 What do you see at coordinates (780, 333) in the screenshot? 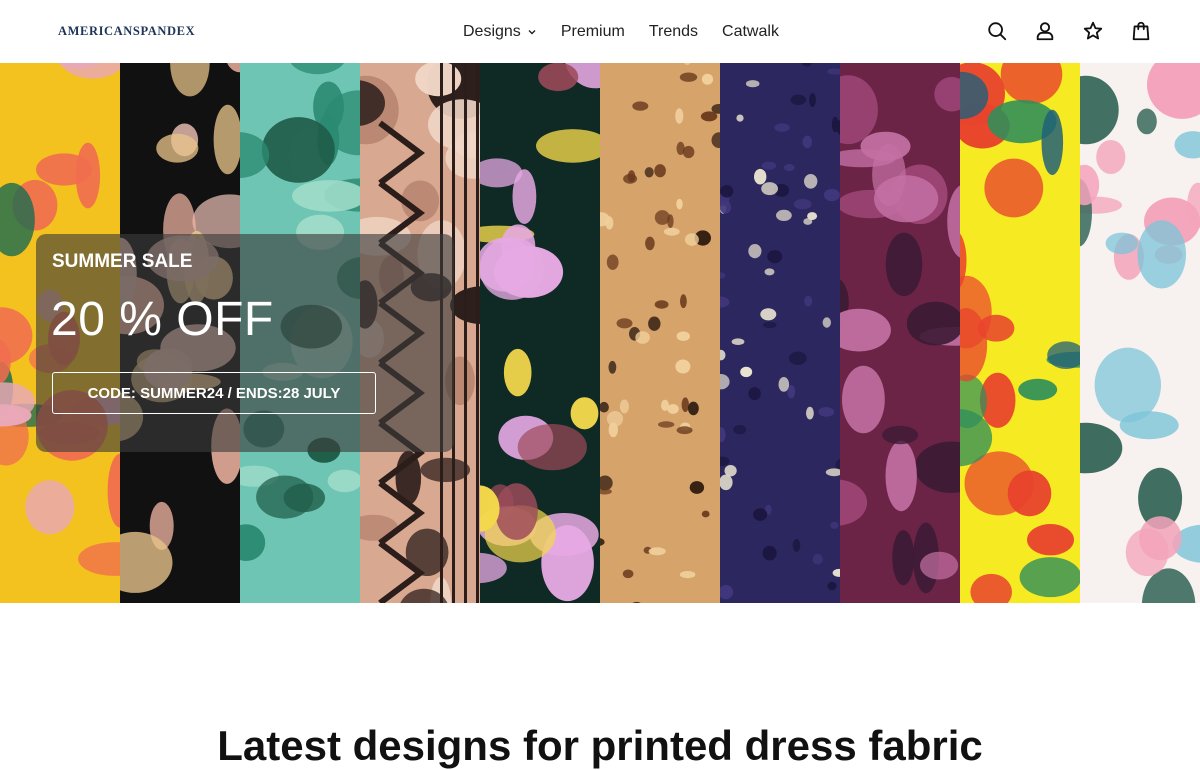
I see `fabric-strip-dotted-indigo` at bounding box center [780, 333].